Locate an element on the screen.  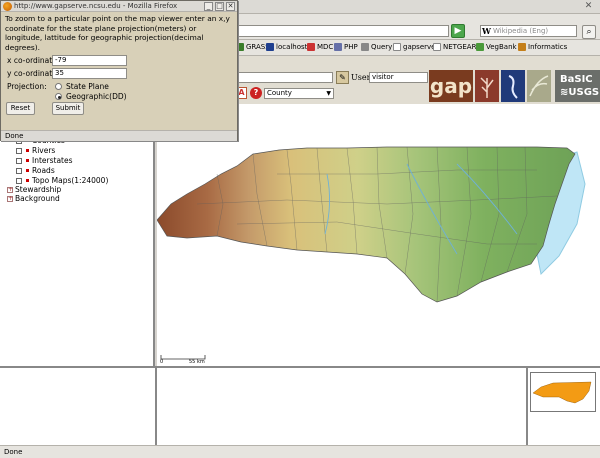
search-input: Wikipedia (Eng) is located at coordinates (528, 31).